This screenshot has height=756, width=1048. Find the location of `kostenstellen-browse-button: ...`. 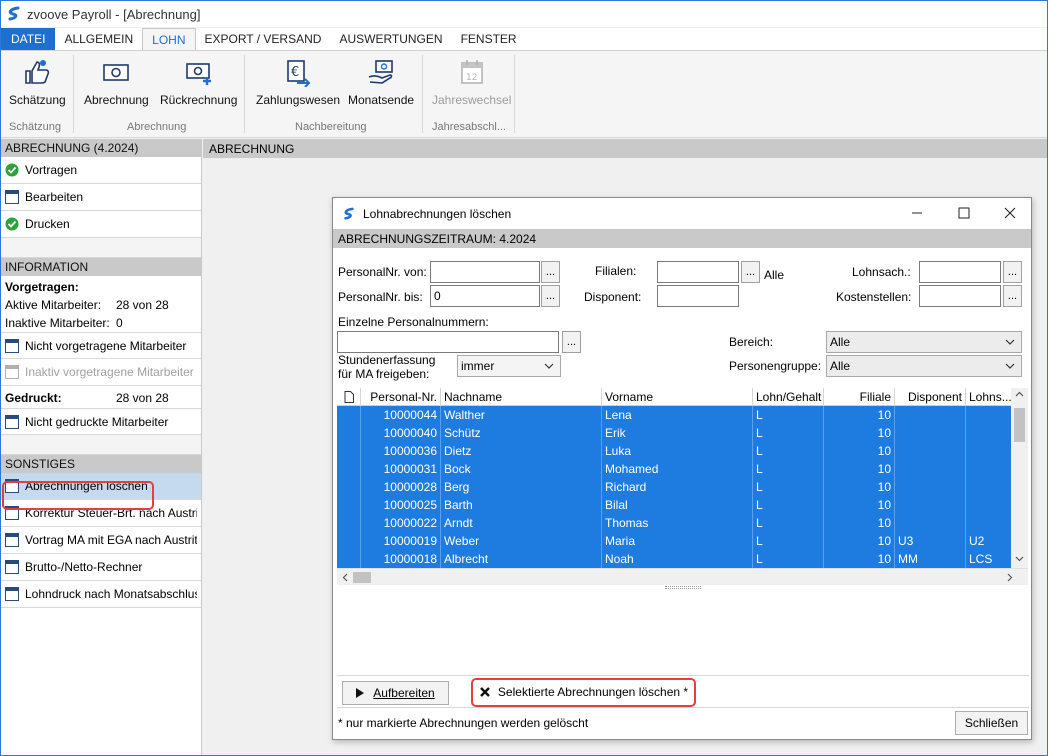

kostenstellen-browse-button: ... is located at coordinates (1012, 296).